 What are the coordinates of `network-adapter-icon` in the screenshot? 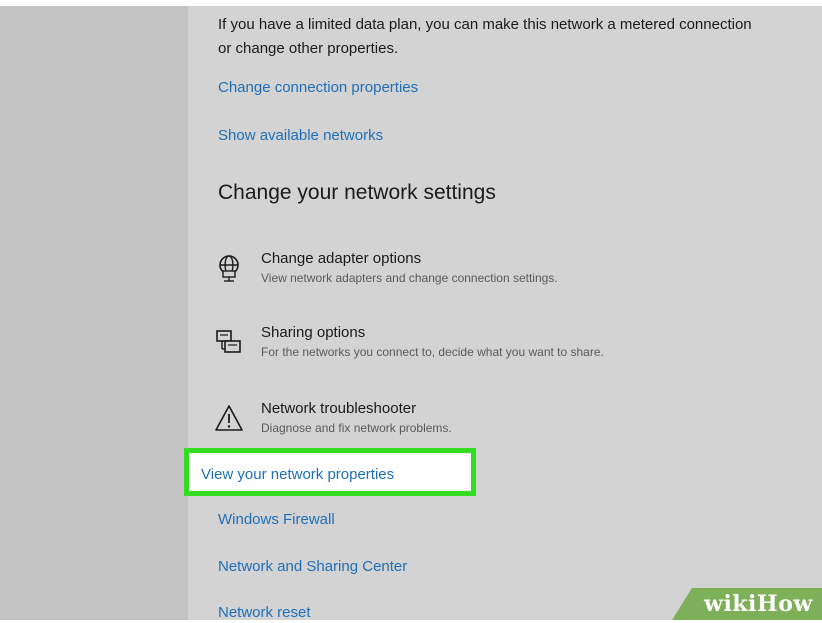 It's located at (229, 268).